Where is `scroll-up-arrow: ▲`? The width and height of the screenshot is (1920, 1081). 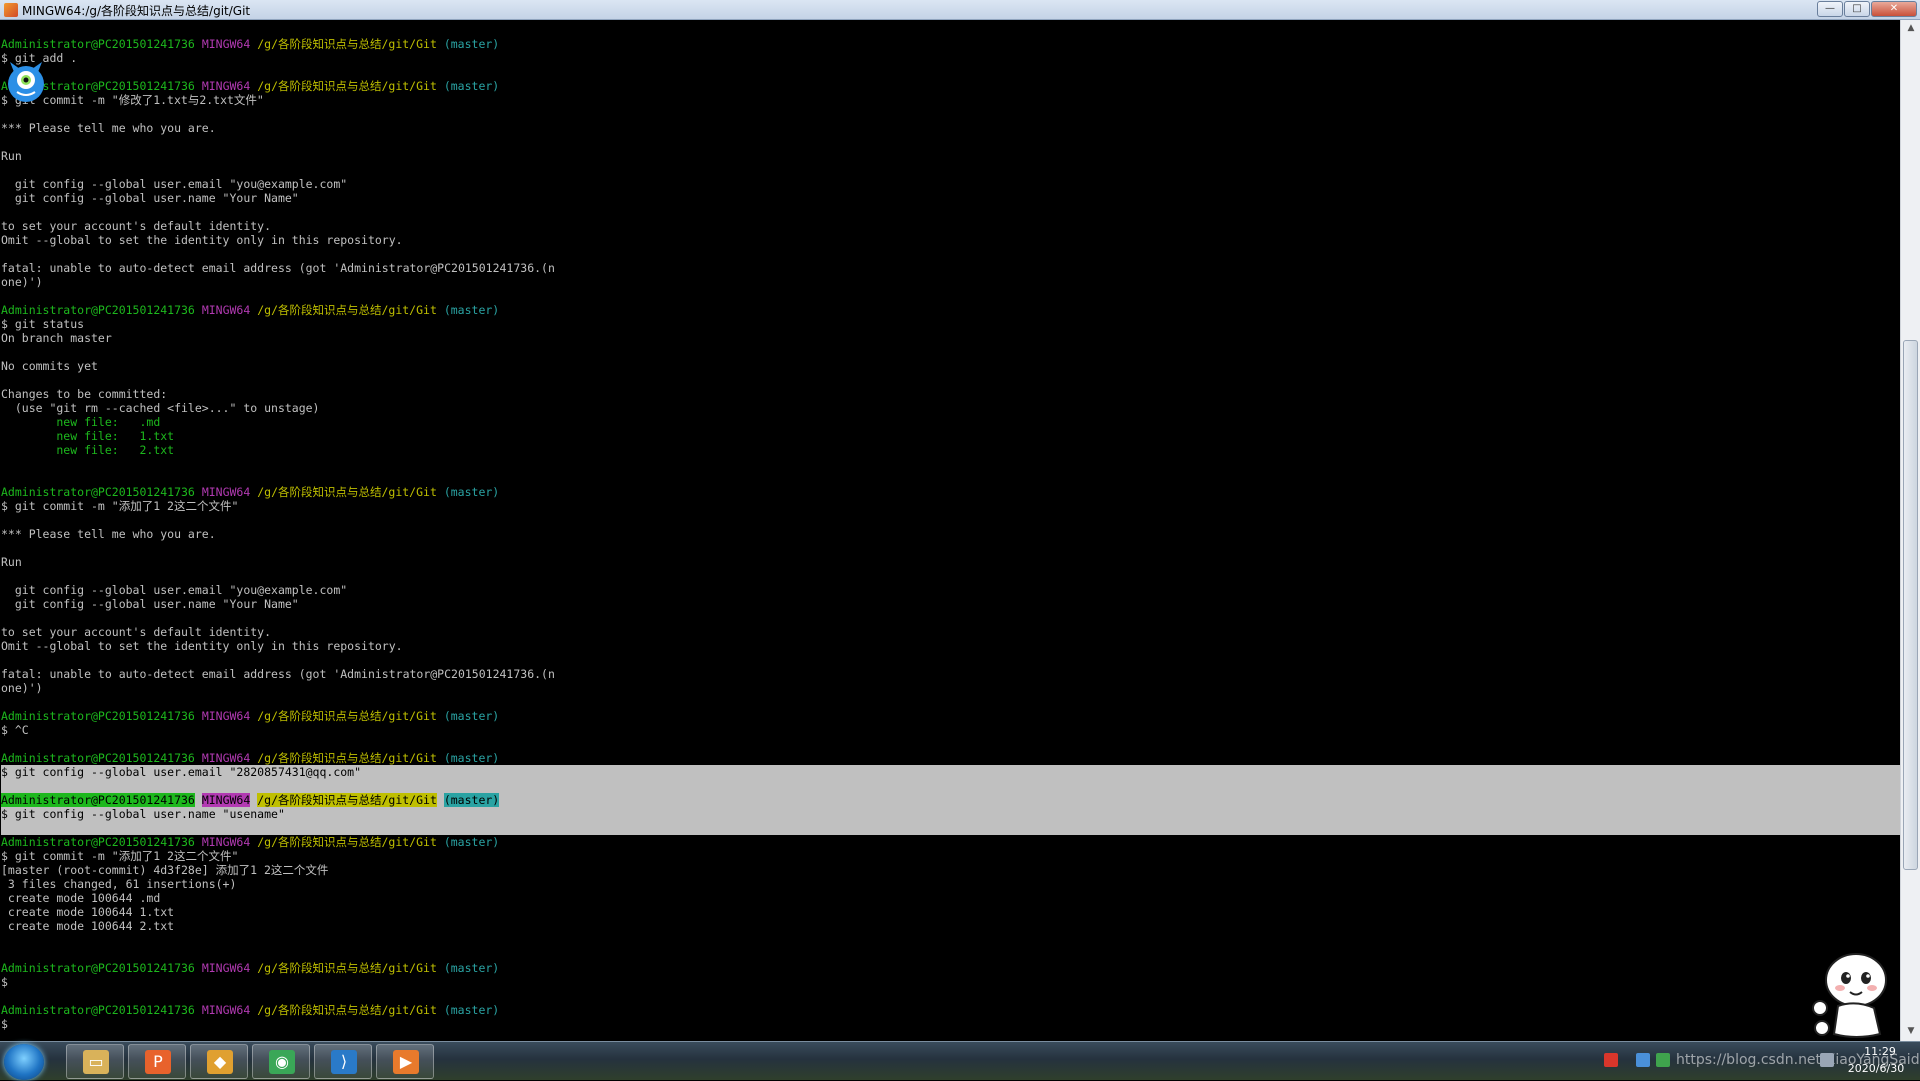 scroll-up-arrow: ▲ is located at coordinates (1911, 29).